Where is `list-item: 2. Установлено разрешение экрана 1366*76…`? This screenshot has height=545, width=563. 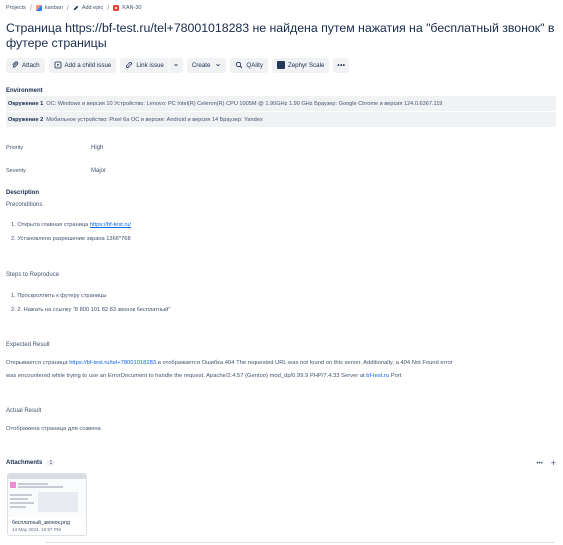
list-item: 2. Установлено разрешение экрана 1366*76… is located at coordinates (71, 241).